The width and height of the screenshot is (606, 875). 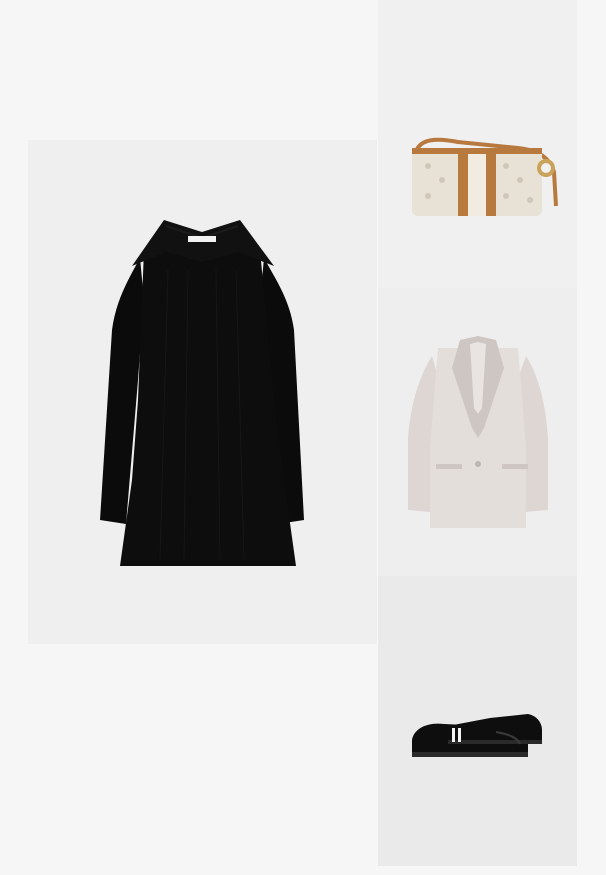 I want to click on bag-product-tile, so click(x=477, y=144).